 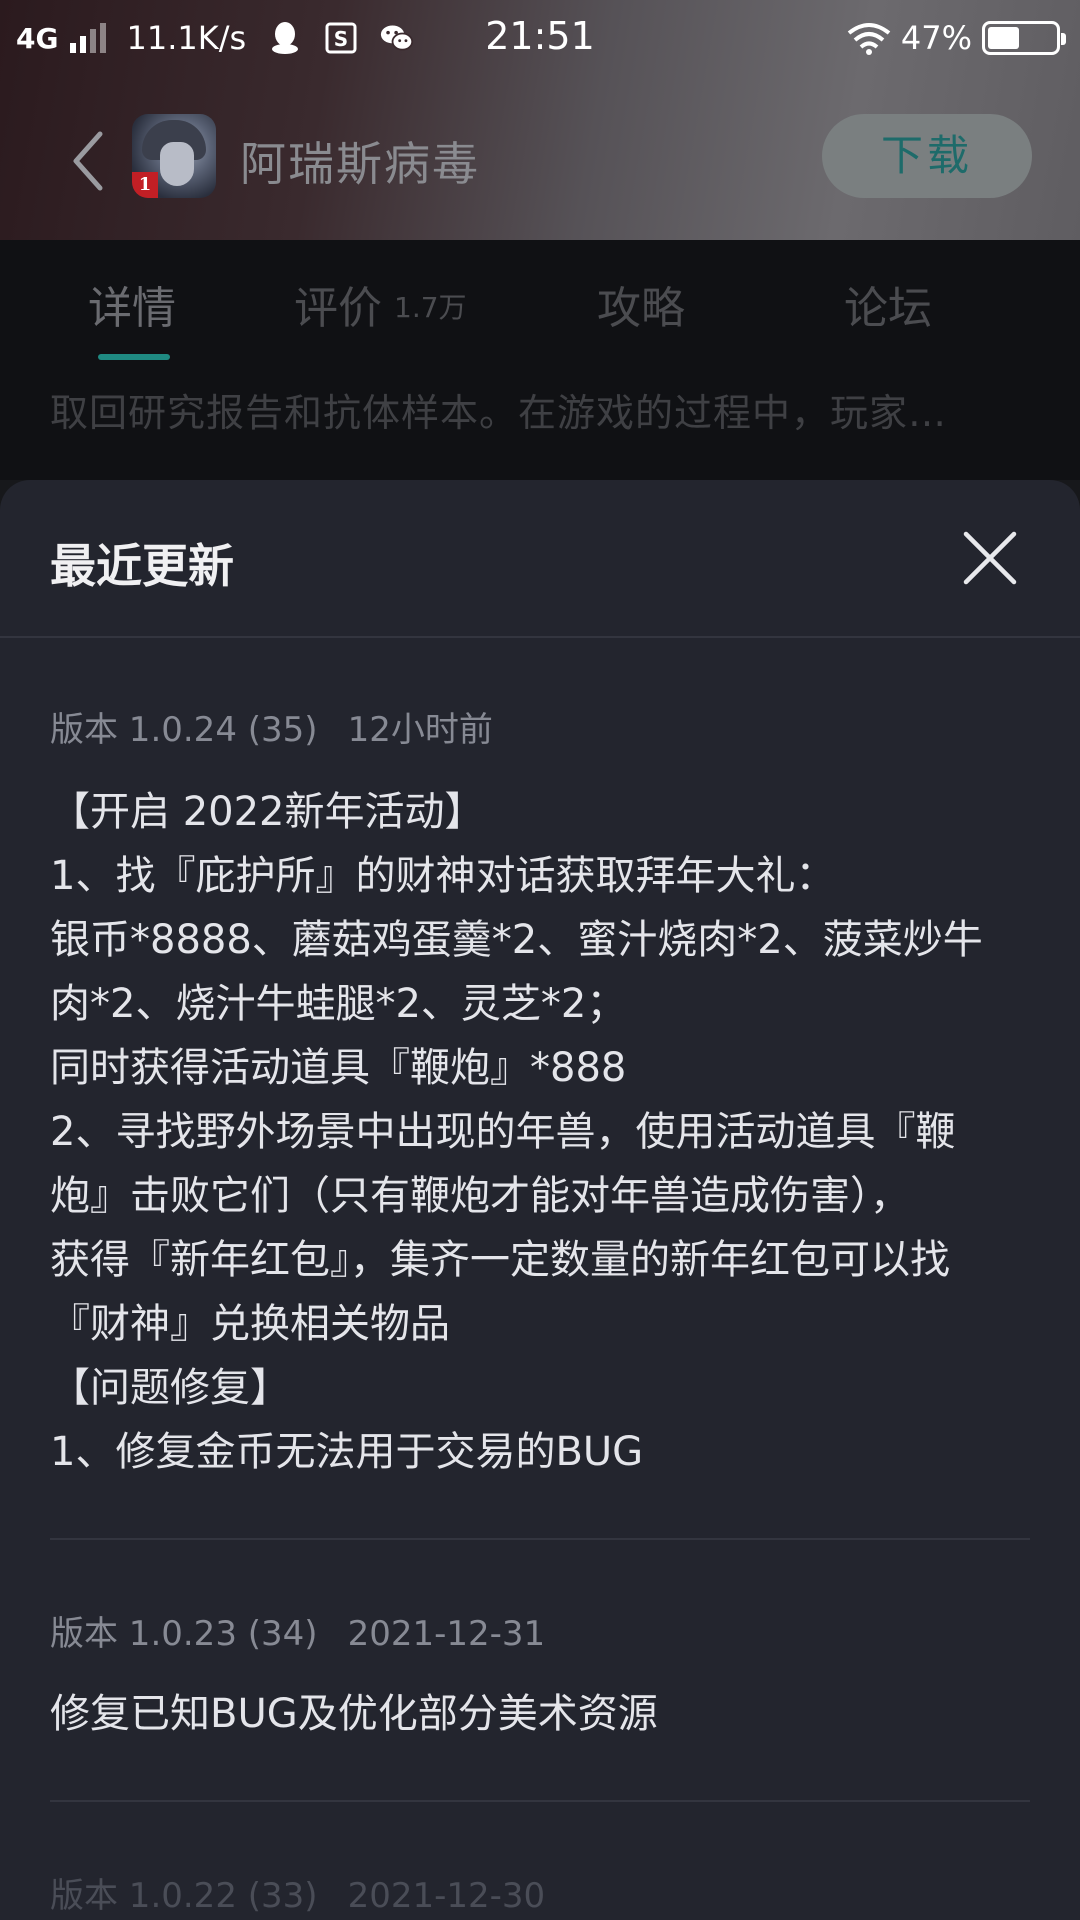 I want to click on tab-guides: 攻略, so click(x=641, y=304).